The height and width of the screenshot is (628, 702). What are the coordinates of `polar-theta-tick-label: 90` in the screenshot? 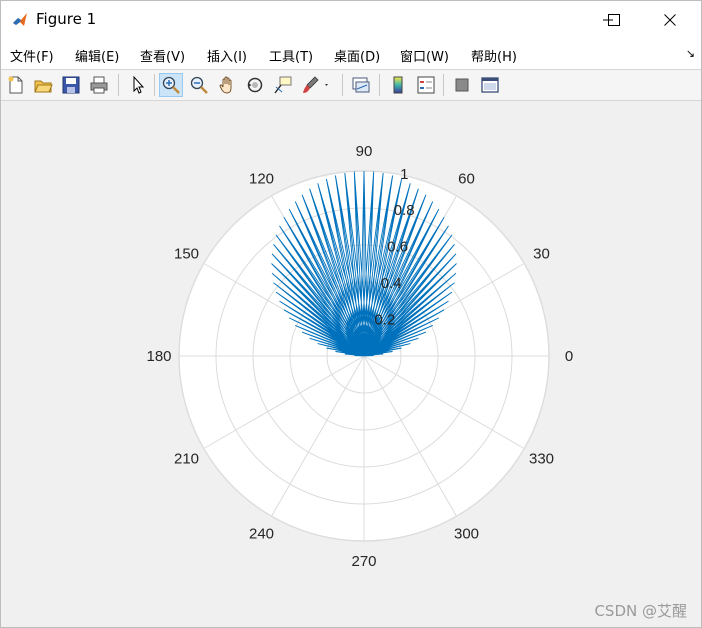 It's located at (364, 151).